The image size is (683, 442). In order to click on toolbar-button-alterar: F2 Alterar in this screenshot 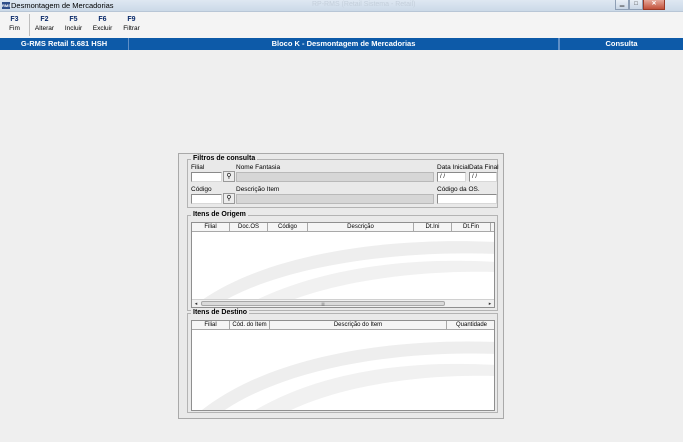, I will do `click(44, 25)`.